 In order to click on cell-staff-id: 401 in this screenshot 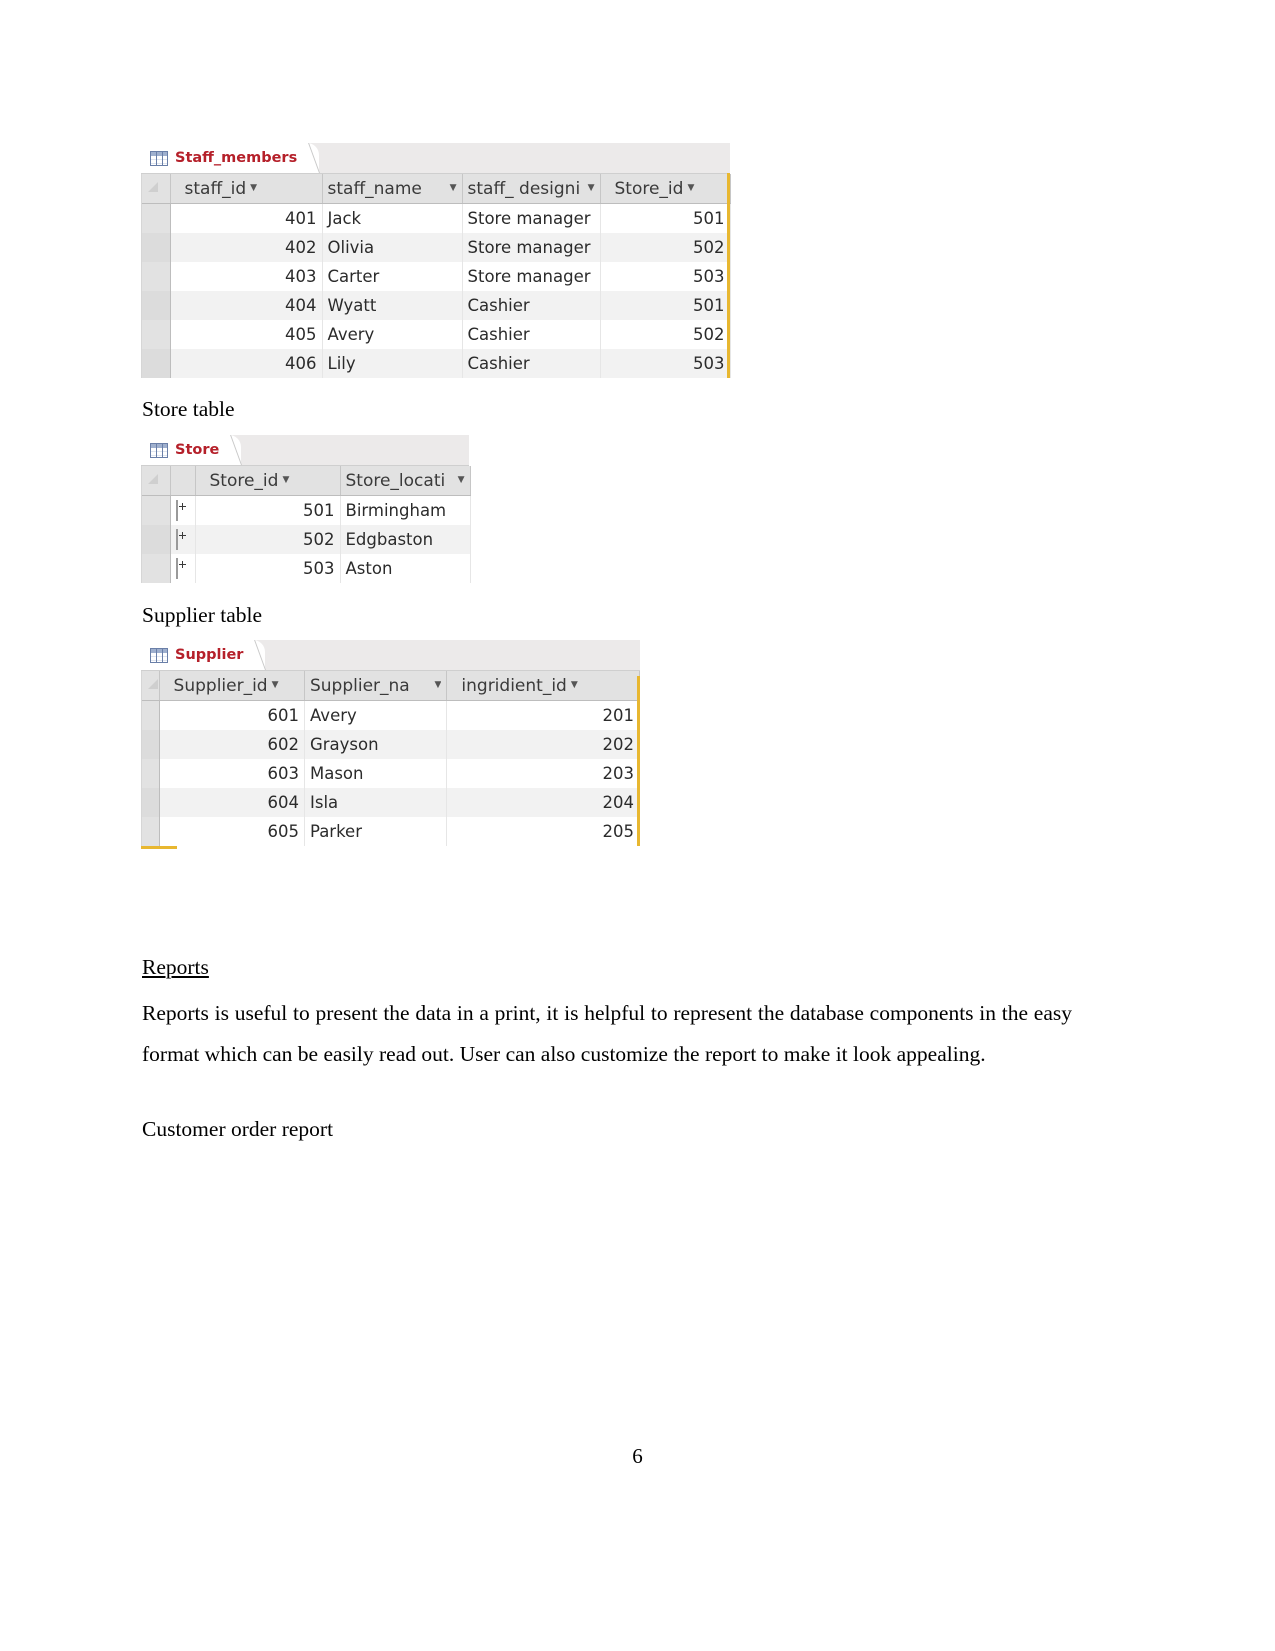, I will do `click(246, 218)`.